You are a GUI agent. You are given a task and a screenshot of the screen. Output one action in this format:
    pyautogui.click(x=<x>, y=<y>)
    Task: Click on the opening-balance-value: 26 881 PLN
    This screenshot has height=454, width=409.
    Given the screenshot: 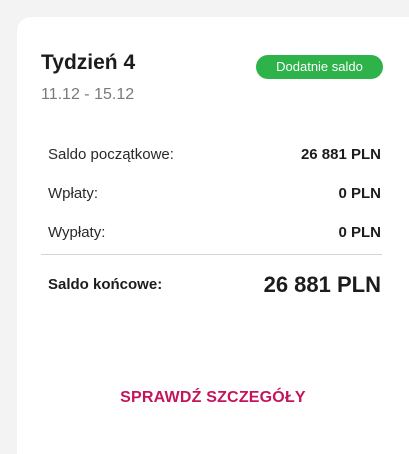 What is the action you would take?
    pyautogui.click(x=340, y=154)
    